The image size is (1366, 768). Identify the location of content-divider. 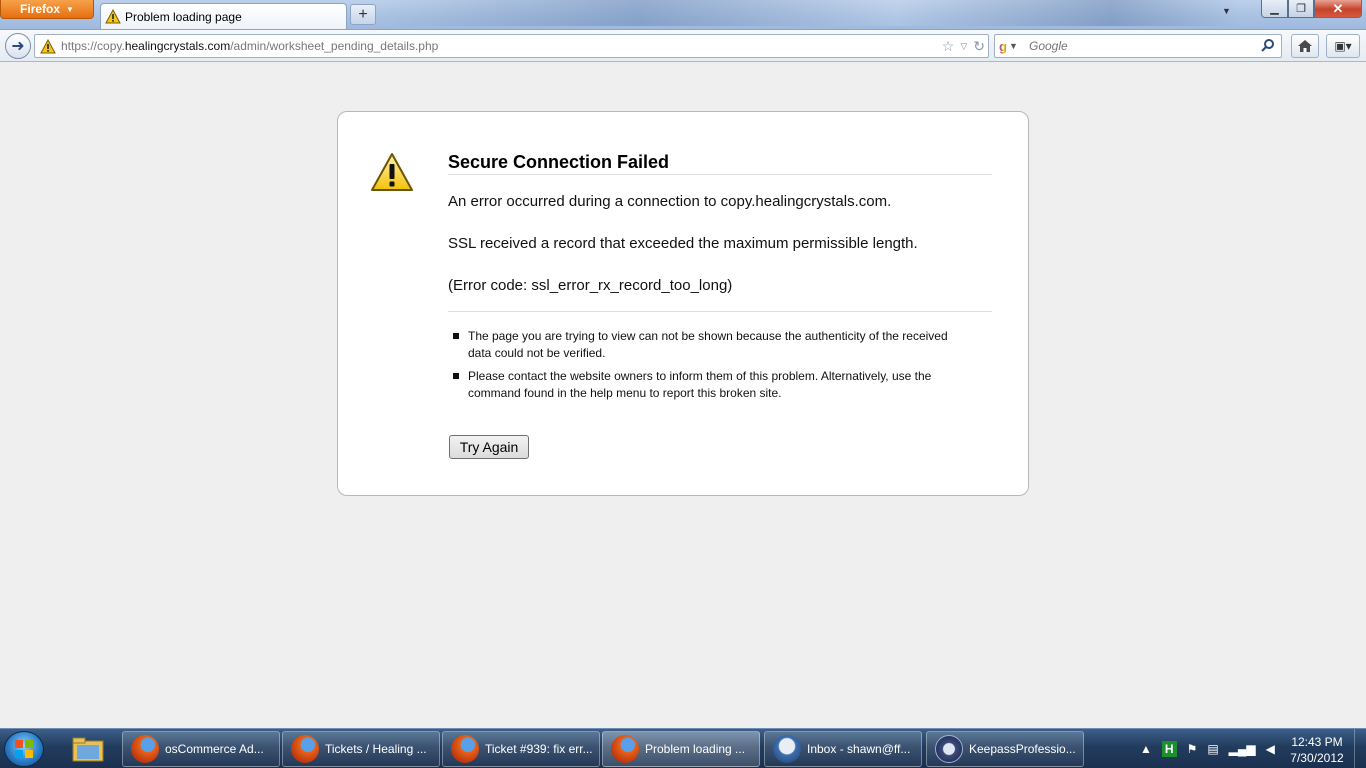
(720, 311).